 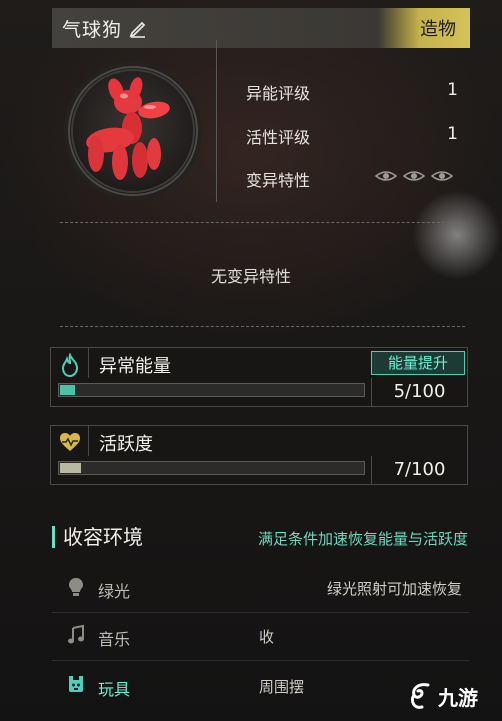 What do you see at coordinates (67, 390) in the screenshot?
I see `abnormal-energy-fill` at bounding box center [67, 390].